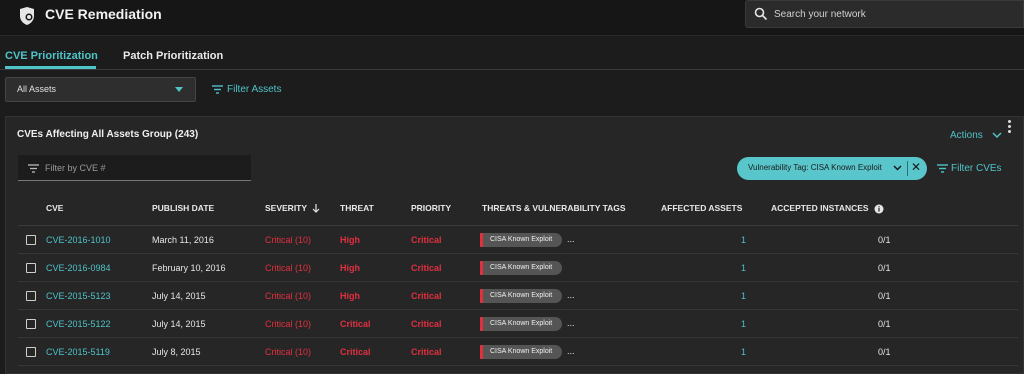 Image resolution: width=1024 pixels, height=374 pixels. I want to click on filter-cves-button: Filter CVEs, so click(969, 168).